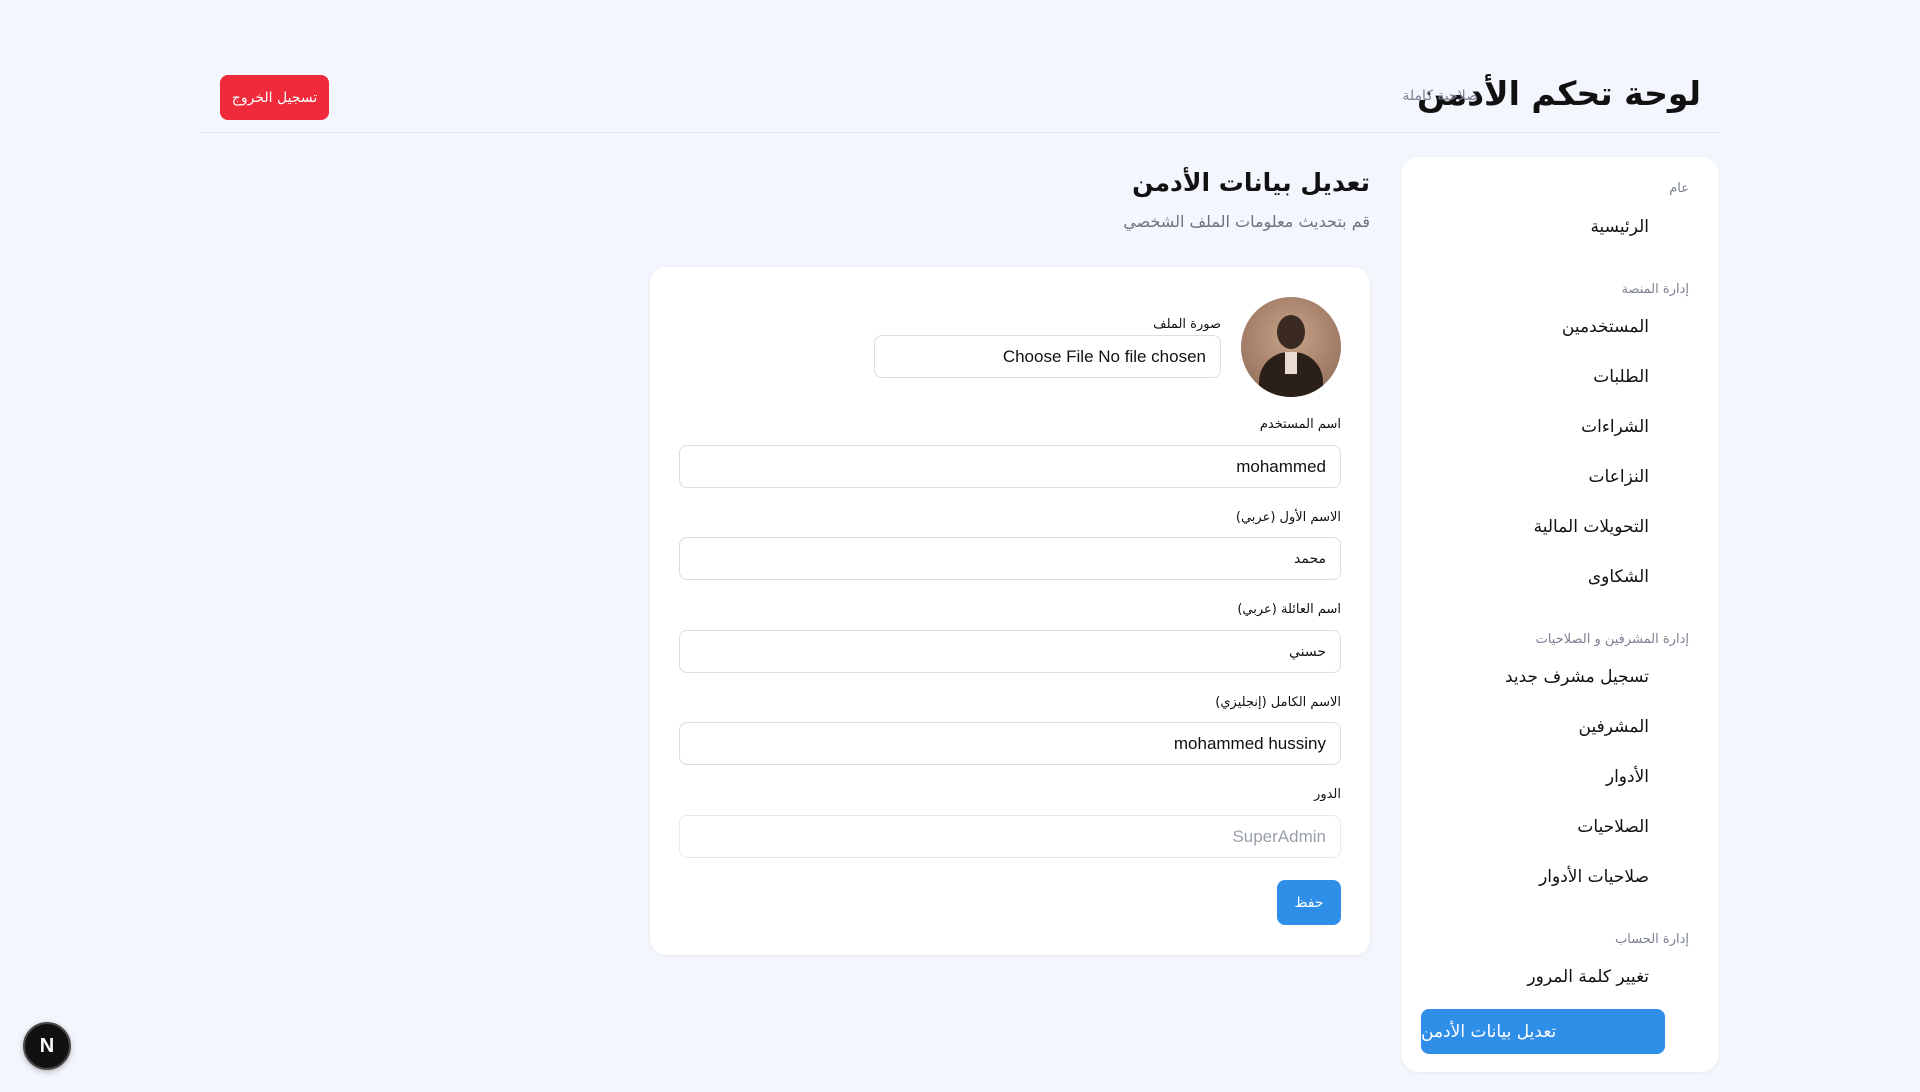  Describe the element at coordinates (1621, 377) in the screenshot. I see `sidebar-item-orders: الطلبات` at that location.